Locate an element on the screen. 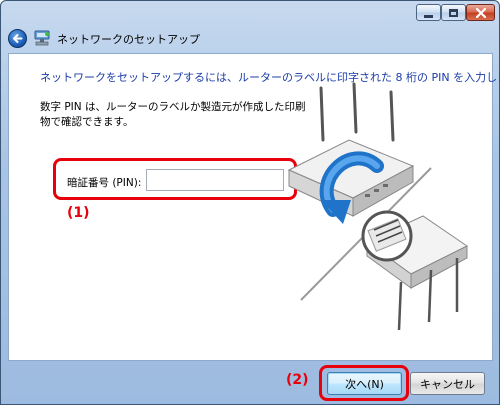 This screenshot has width=500, height=405. footer-bar: (2) 次へ(N) キャンセル is located at coordinates (250, 383).